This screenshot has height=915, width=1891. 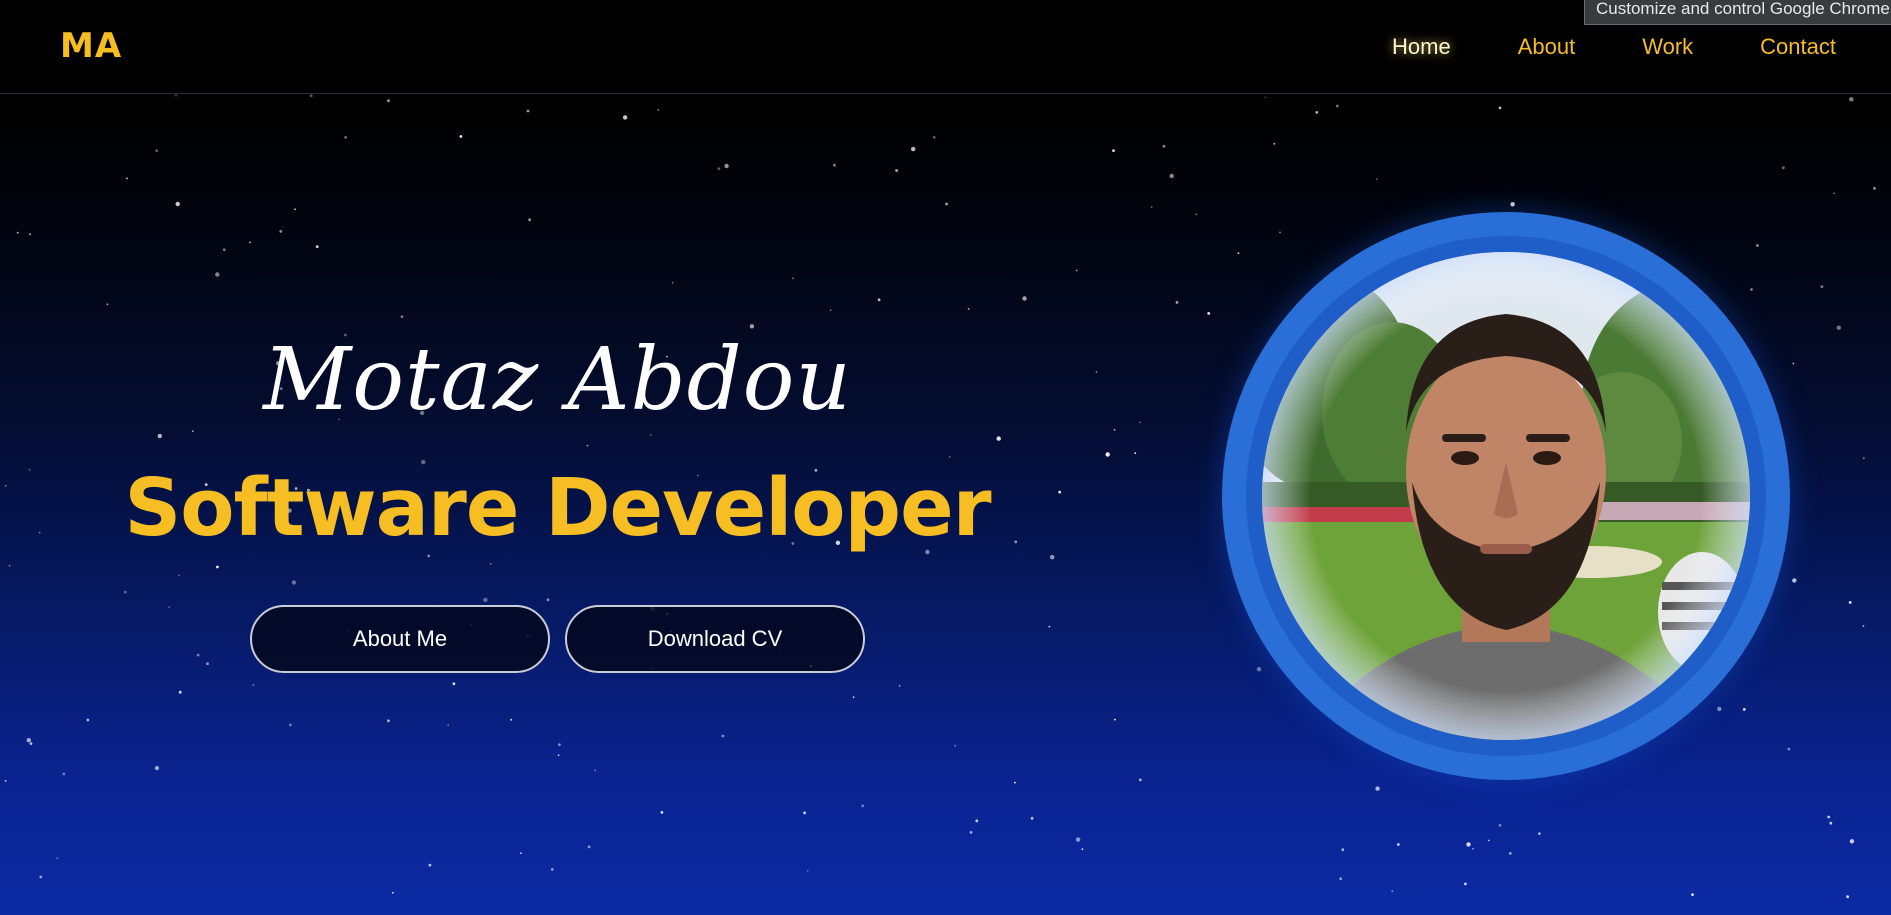 I want to click on download-cv-button: Download CV, so click(x=715, y=639).